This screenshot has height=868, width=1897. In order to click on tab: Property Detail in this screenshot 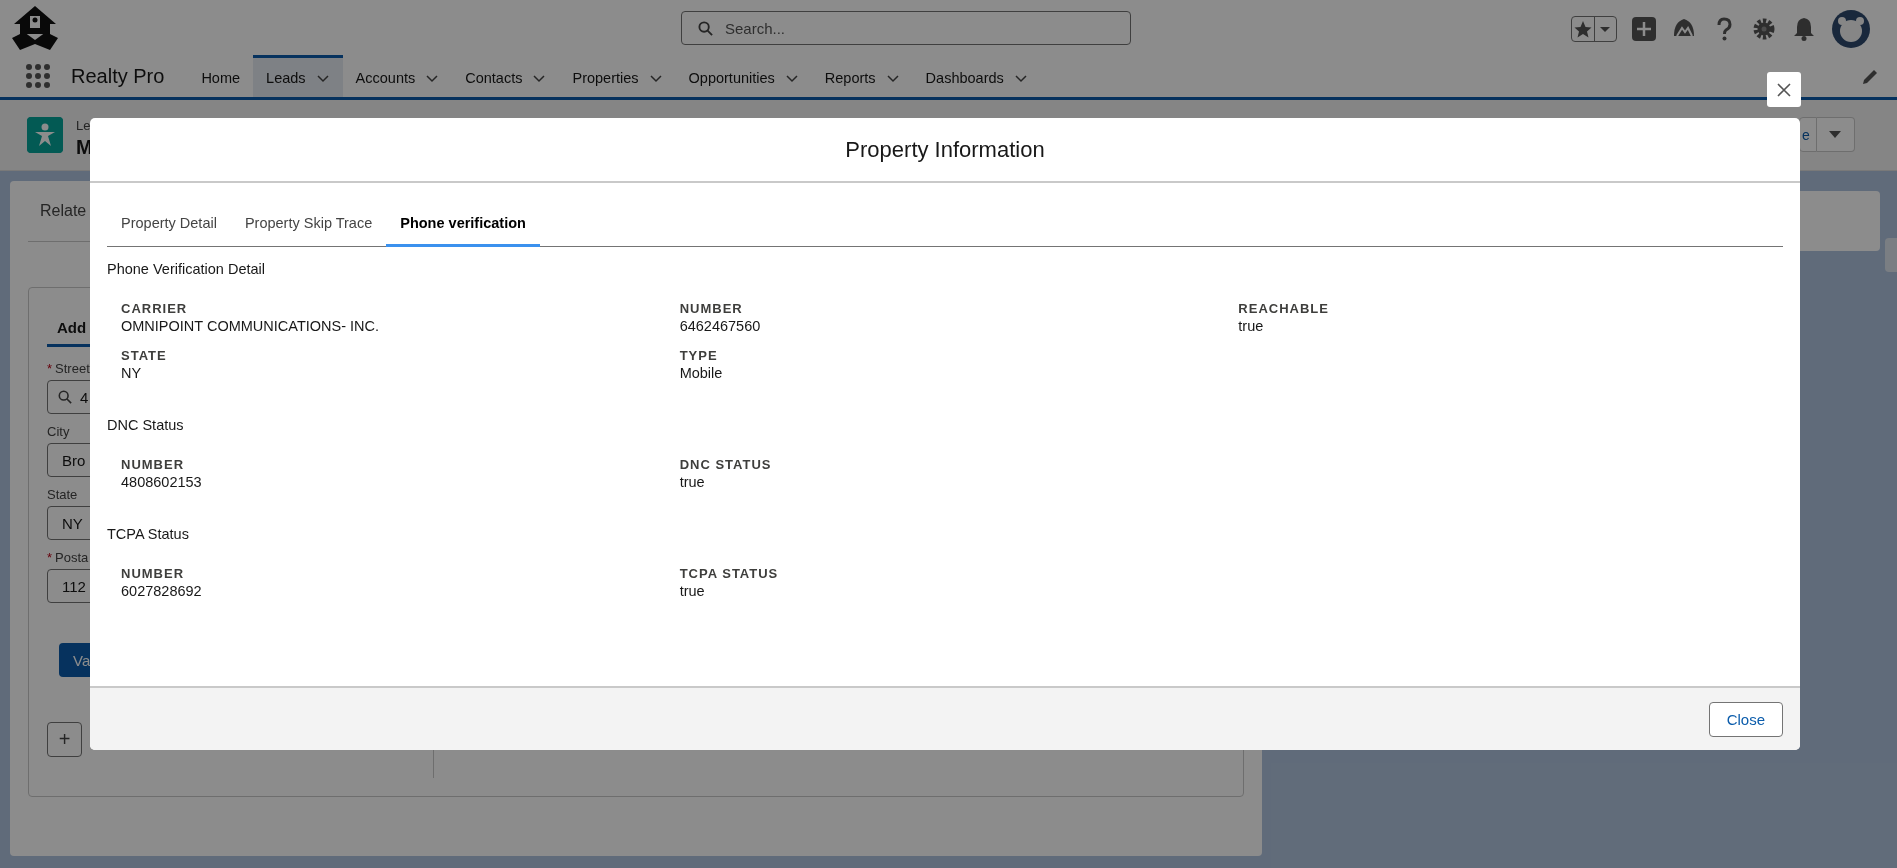, I will do `click(169, 224)`.